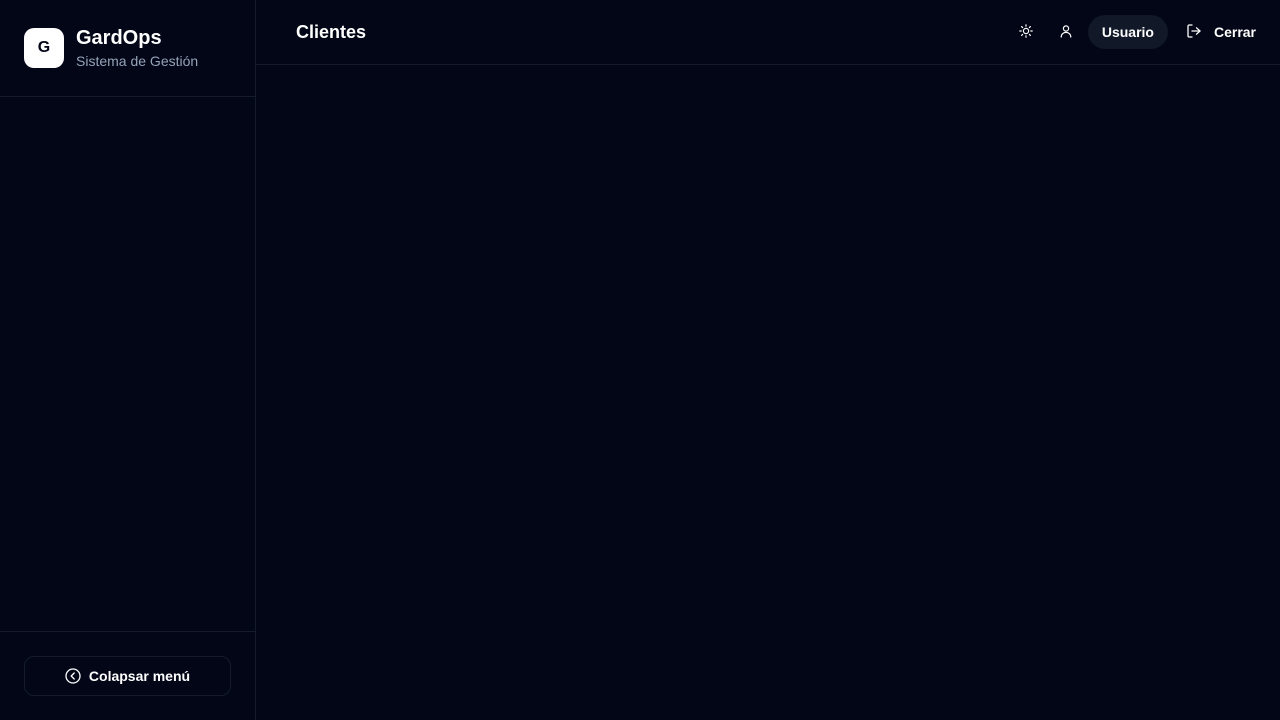 This screenshot has height=720, width=1280. I want to click on collapse-menu-label: Colapsar menú, so click(139, 676).